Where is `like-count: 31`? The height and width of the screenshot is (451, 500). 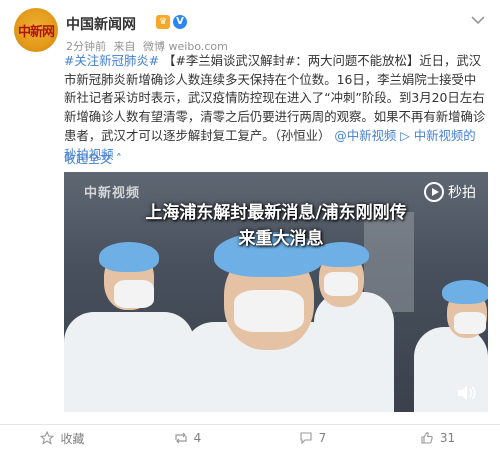 like-count: 31 is located at coordinates (447, 438).